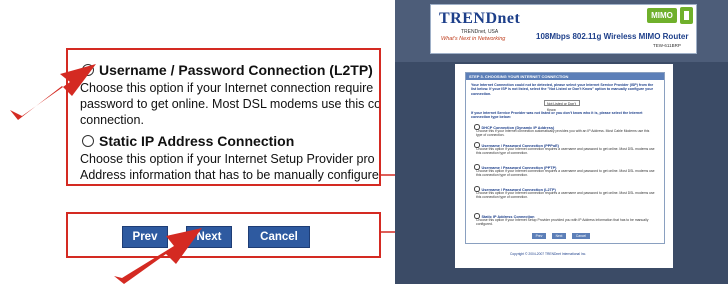  What do you see at coordinates (612, 36) in the screenshot?
I see `router-product-name: 108Mbps 802.11g Wireless MIMO Router` at bounding box center [612, 36].